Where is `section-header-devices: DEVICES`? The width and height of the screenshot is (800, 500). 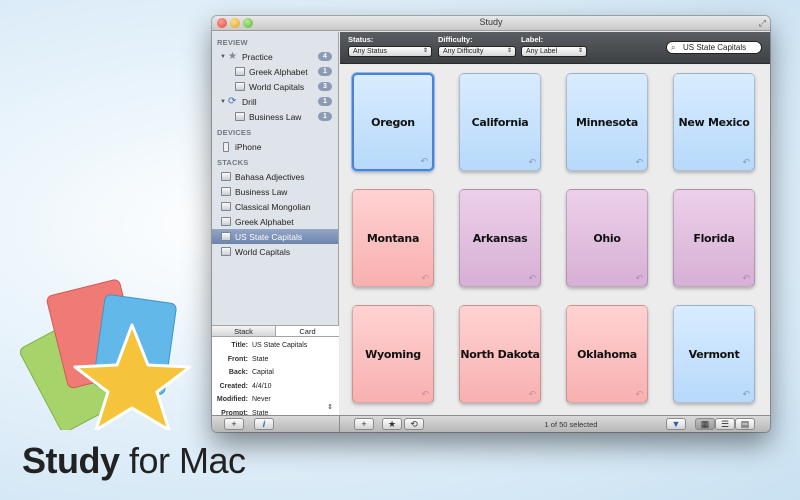 section-header-devices: DEVICES is located at coordinates (234, 132).